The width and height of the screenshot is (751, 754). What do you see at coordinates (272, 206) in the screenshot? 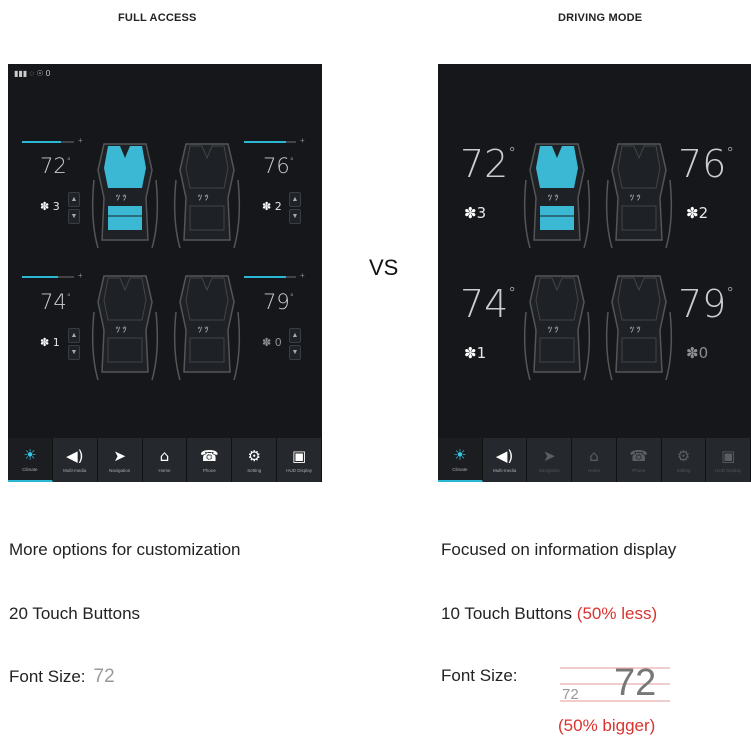
I see `fan-speed-front-right: ✽ 2` at bounding box center [272, 206].